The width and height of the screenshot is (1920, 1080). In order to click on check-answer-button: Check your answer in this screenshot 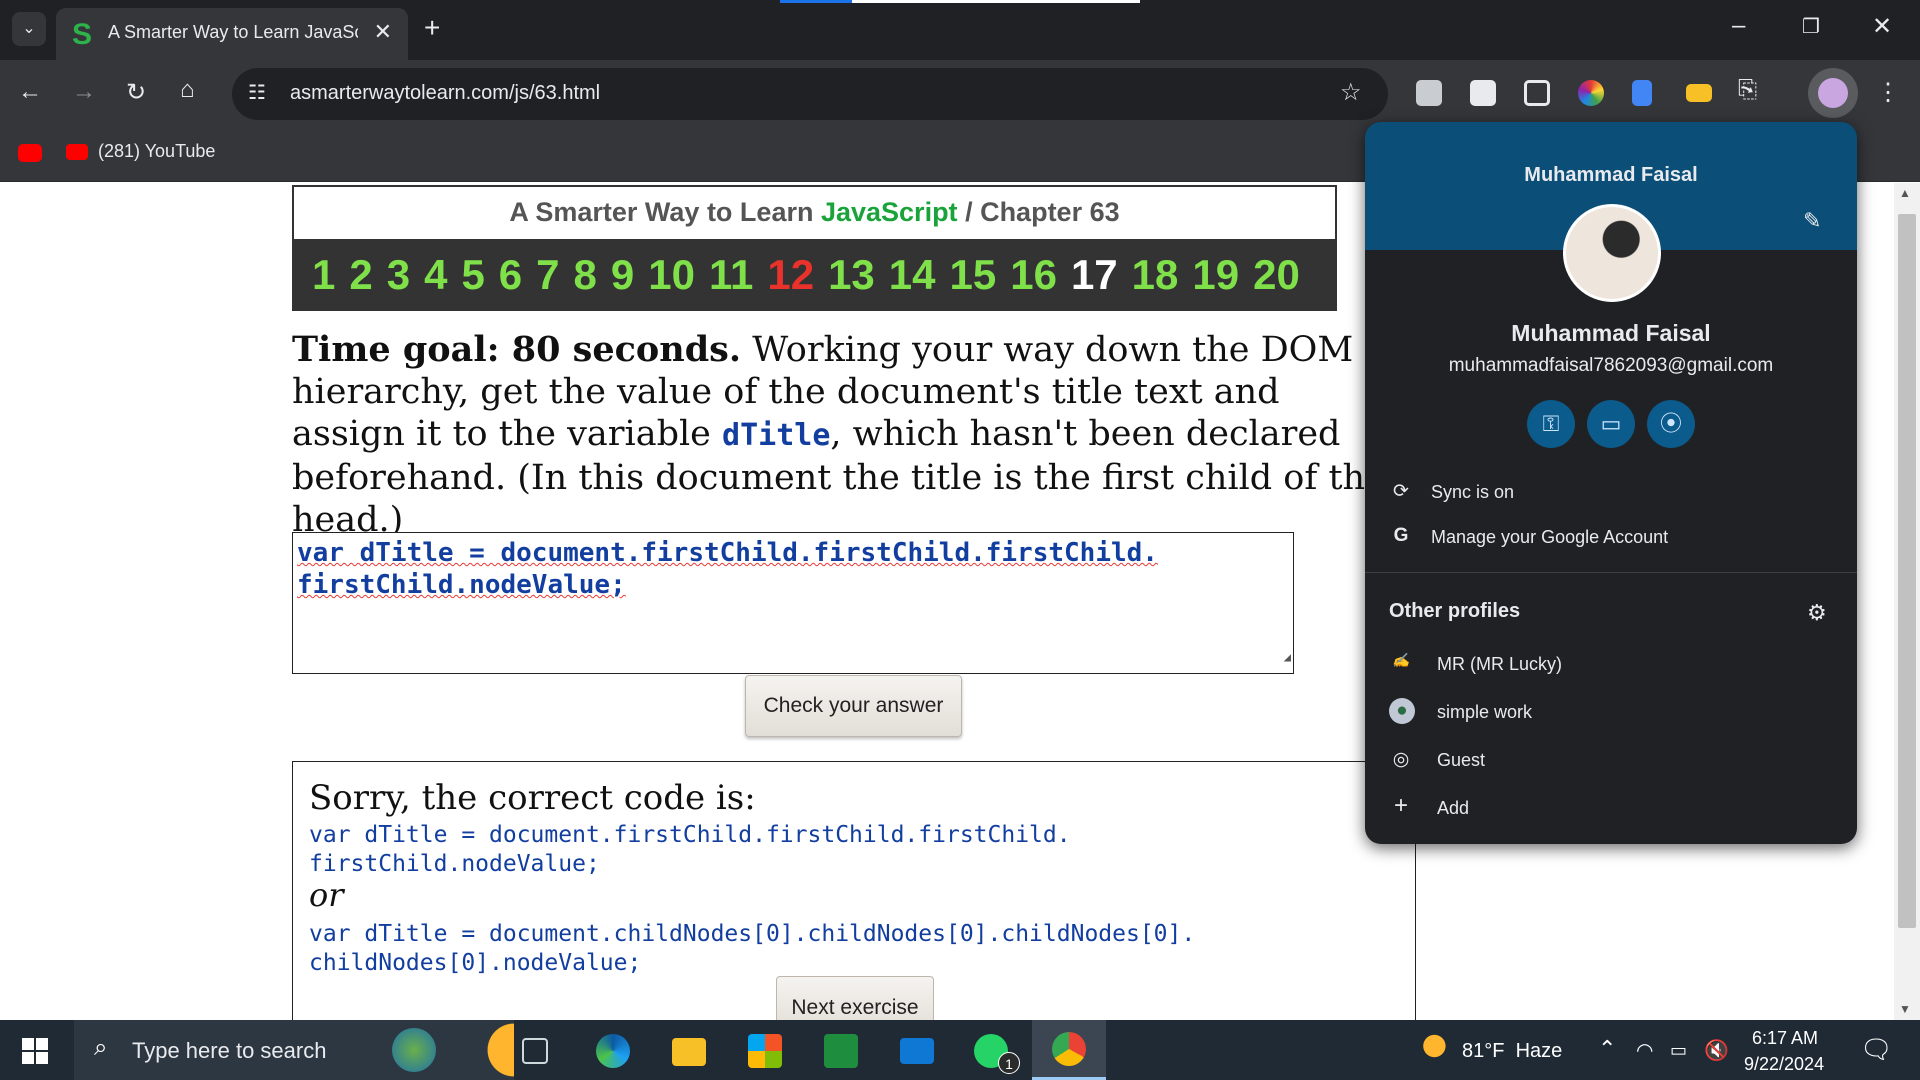, I will do `click(853, 706)`.